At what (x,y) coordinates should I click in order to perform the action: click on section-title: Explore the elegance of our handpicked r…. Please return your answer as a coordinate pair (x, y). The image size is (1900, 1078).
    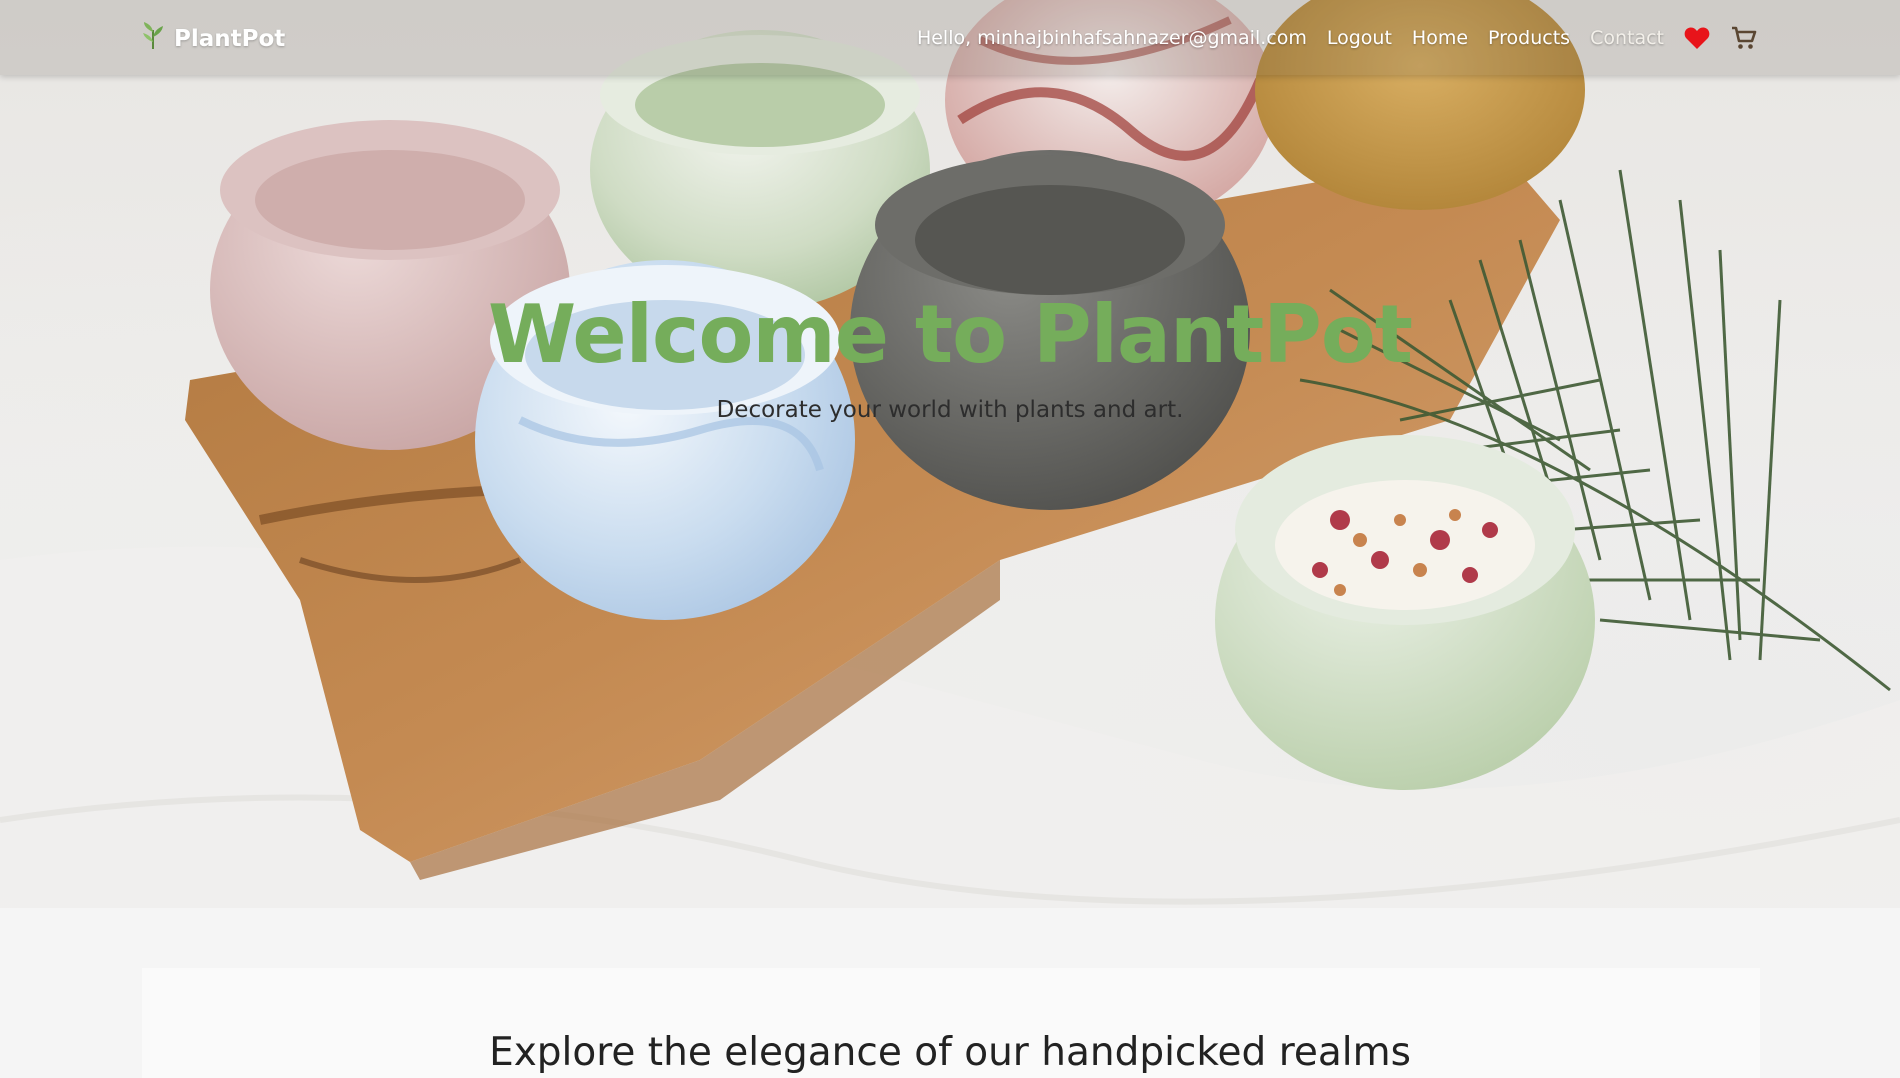
    Looking at the image, I should click on (950, 1052).